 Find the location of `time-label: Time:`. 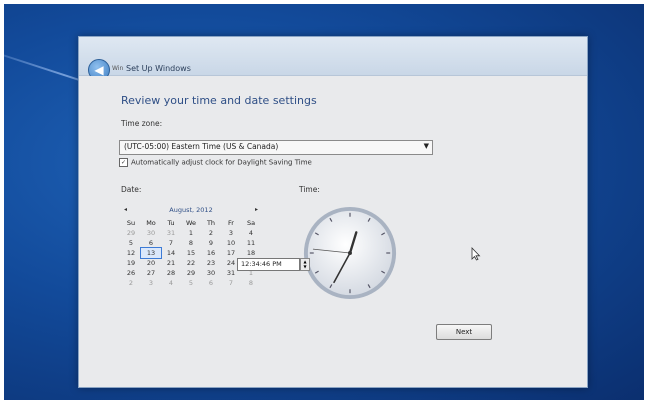

time-label: Time: is located at coordinates (309, 189).